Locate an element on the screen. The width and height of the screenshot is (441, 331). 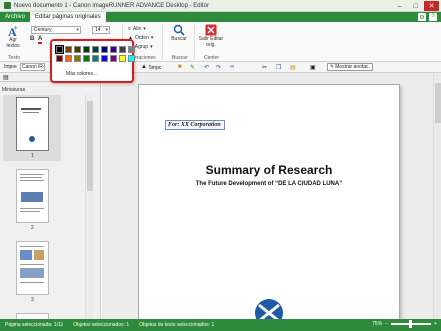
printer-label: Impre is located at coordinates (10, 67).